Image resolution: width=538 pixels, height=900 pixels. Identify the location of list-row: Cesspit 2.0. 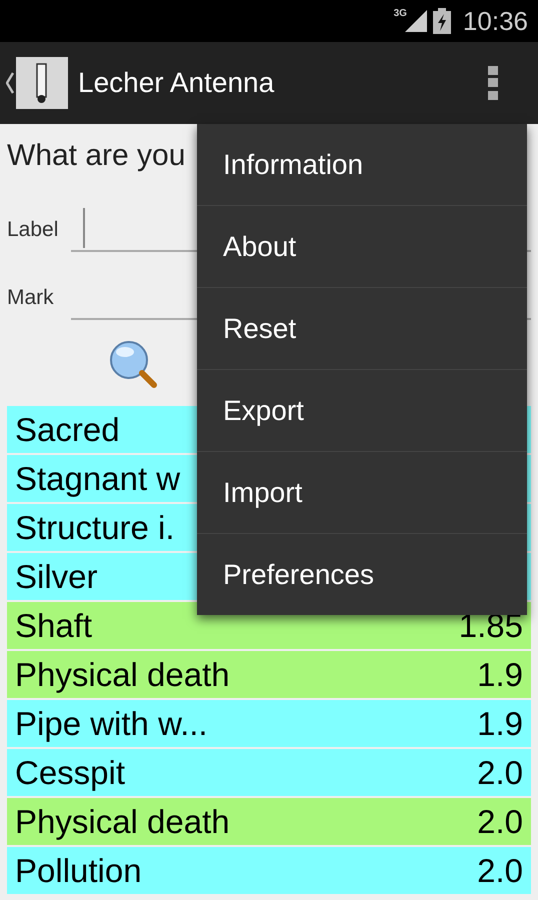
(269, 772).